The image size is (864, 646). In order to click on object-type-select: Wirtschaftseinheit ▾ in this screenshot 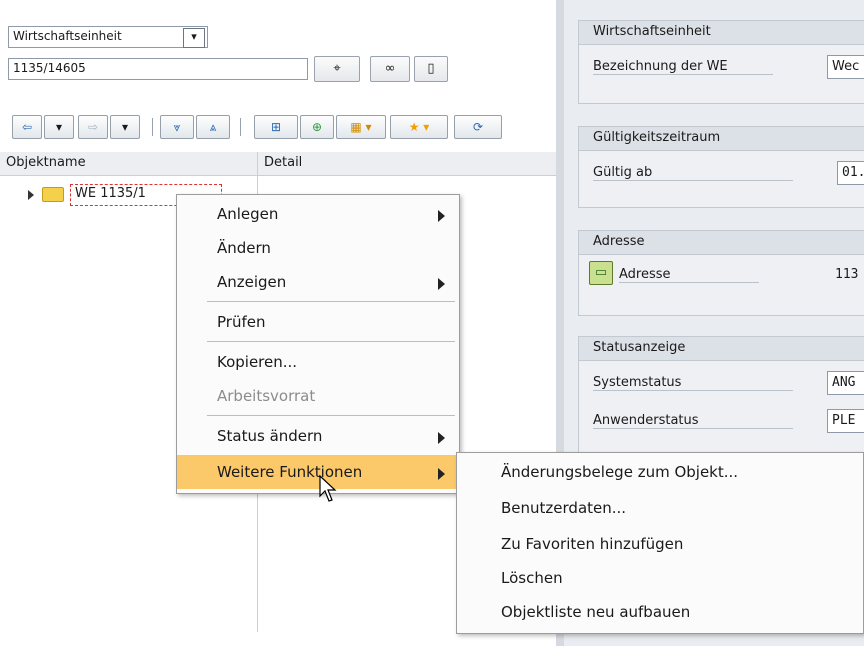, I will do `click(108, 37)`.